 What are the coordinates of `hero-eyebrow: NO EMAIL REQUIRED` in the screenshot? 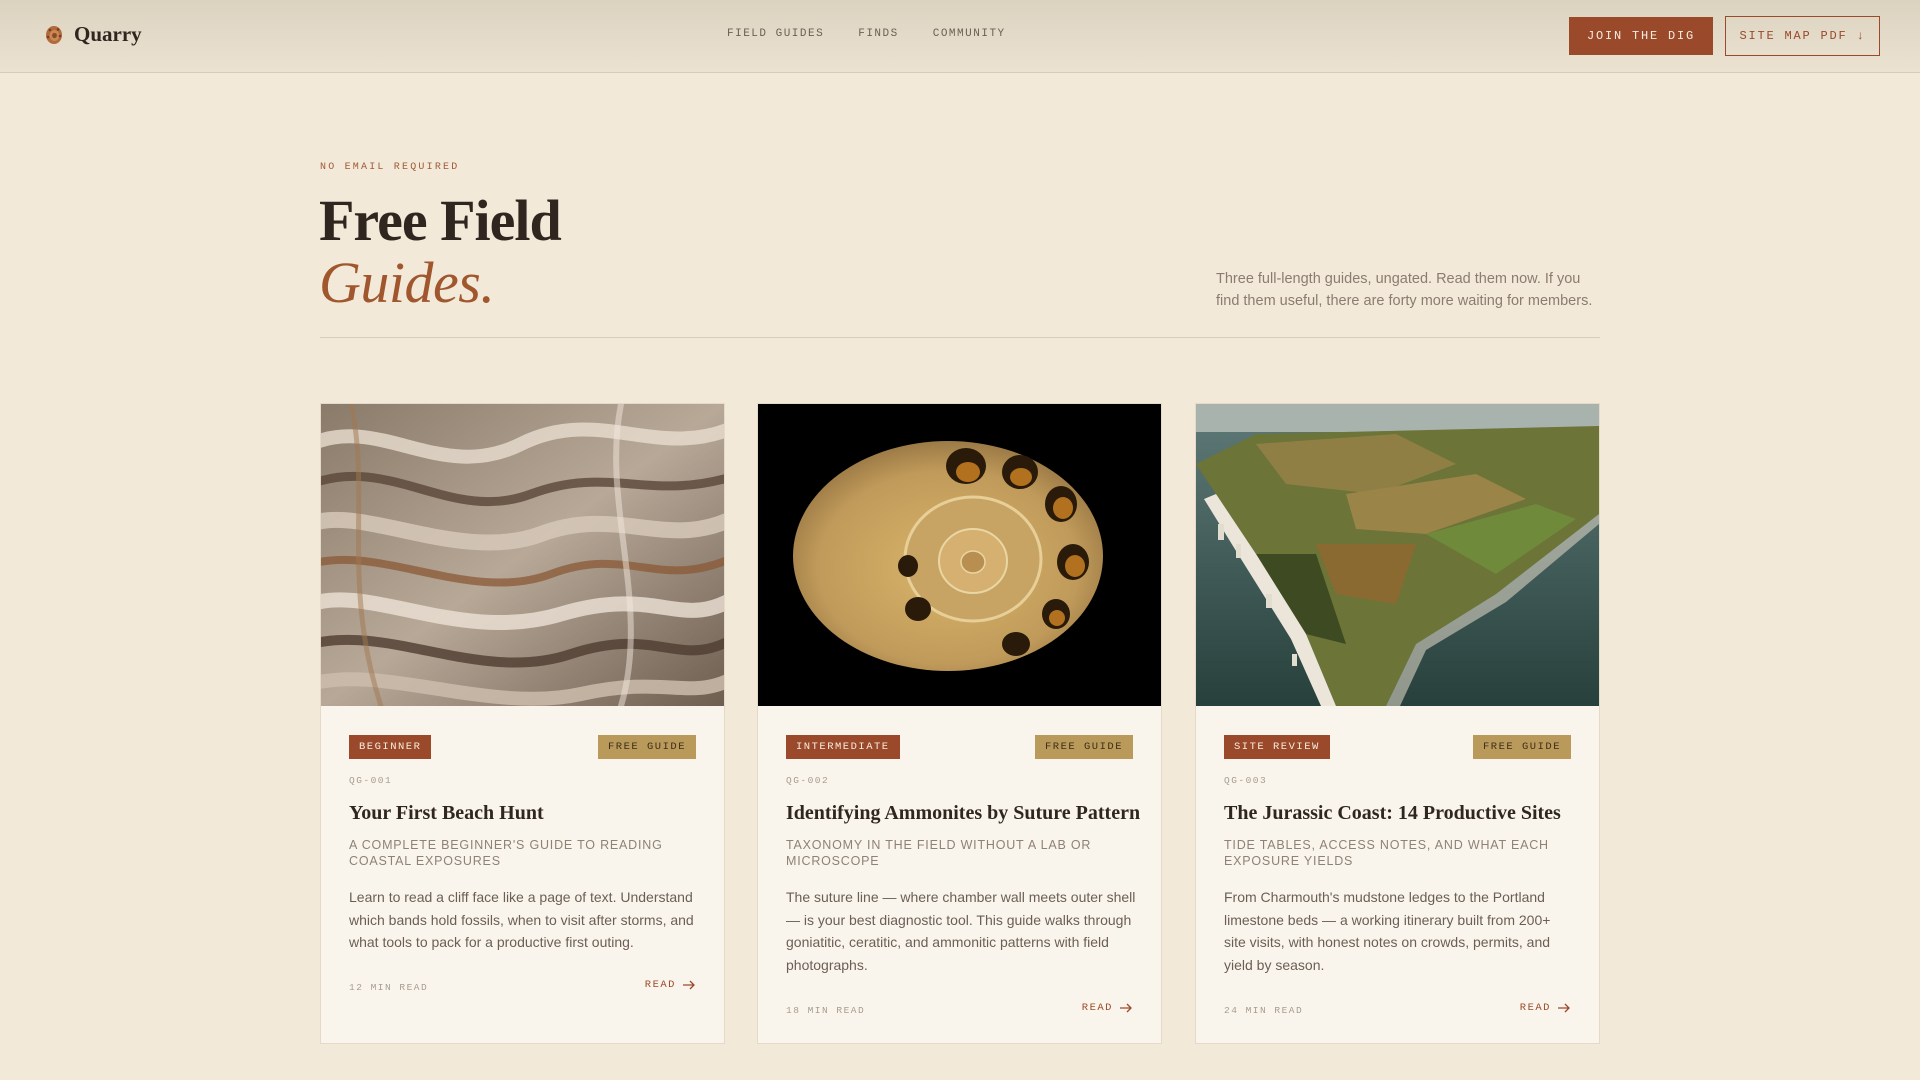 It's located at (390, 167).